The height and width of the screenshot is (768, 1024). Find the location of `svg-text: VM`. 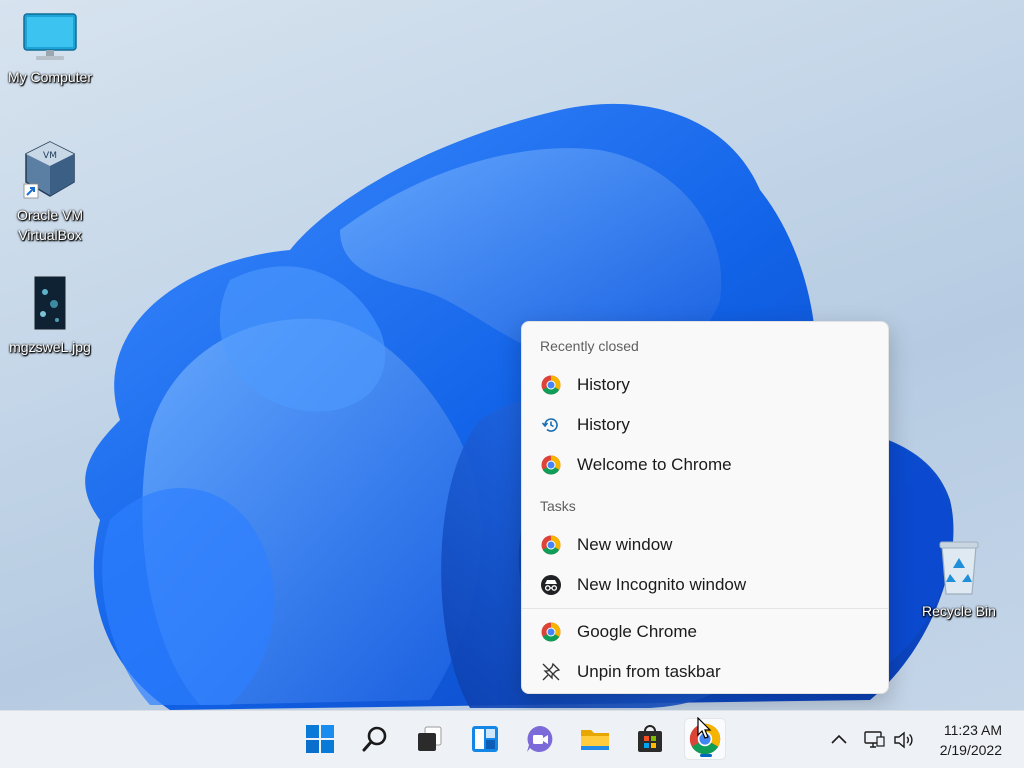

svg-text: VM is located at coordinates (50, 156).